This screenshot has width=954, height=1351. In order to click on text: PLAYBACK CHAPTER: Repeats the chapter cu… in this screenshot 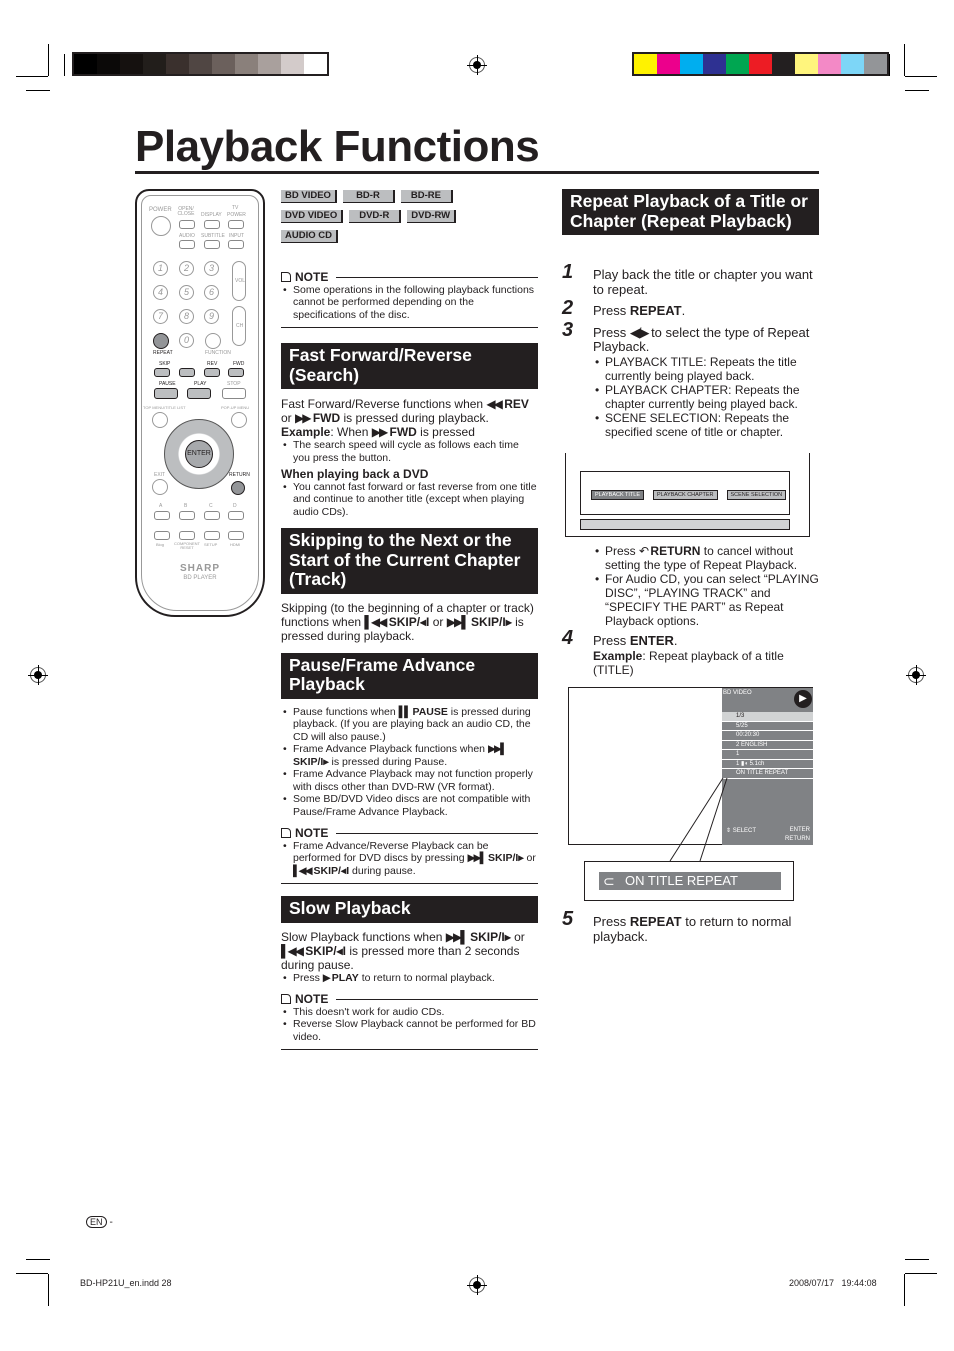, I will do `click(702, 396)`.